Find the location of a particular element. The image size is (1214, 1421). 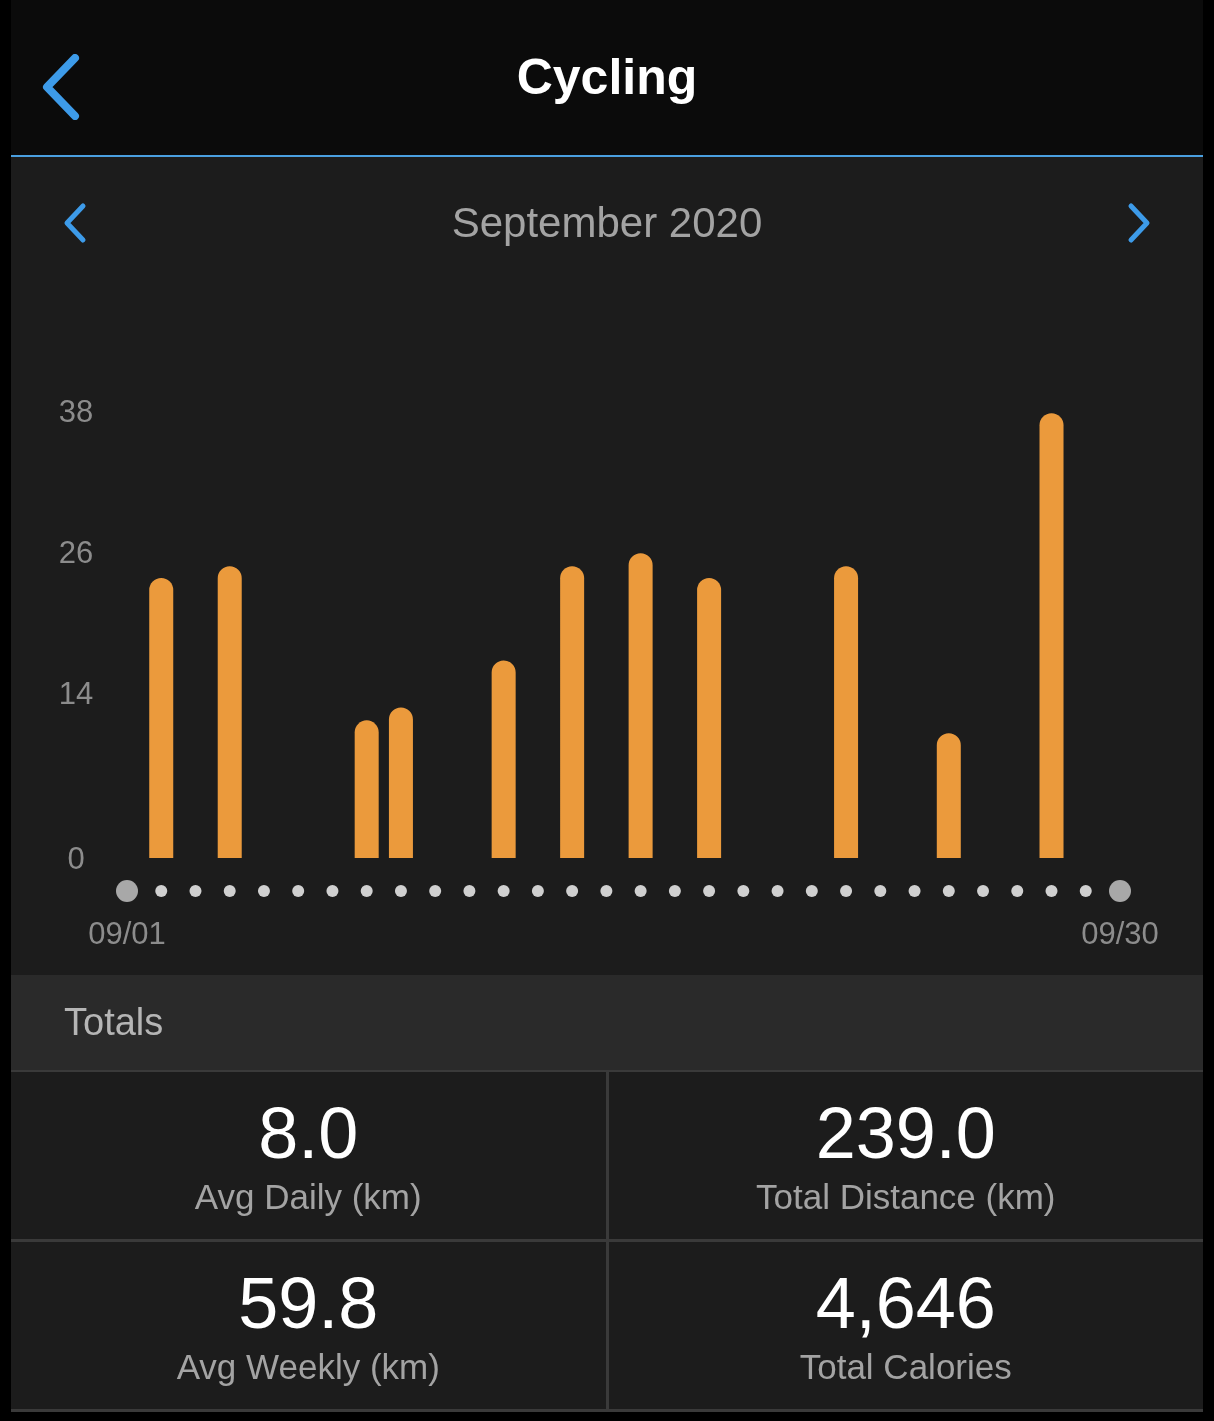

stat-value: 8.0 is located at coordinates (308, 1132).